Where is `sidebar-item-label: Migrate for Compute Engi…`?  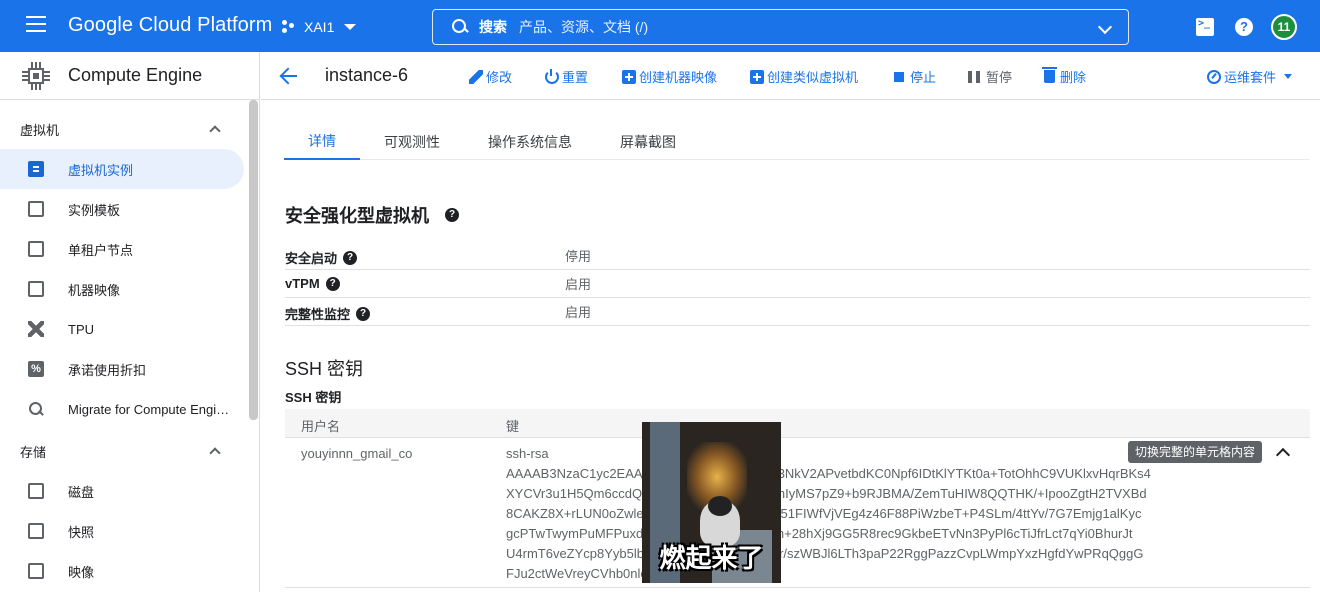
sidebar-item-label: Migrate for Compute Engi… is located at coordinates (149, 409).